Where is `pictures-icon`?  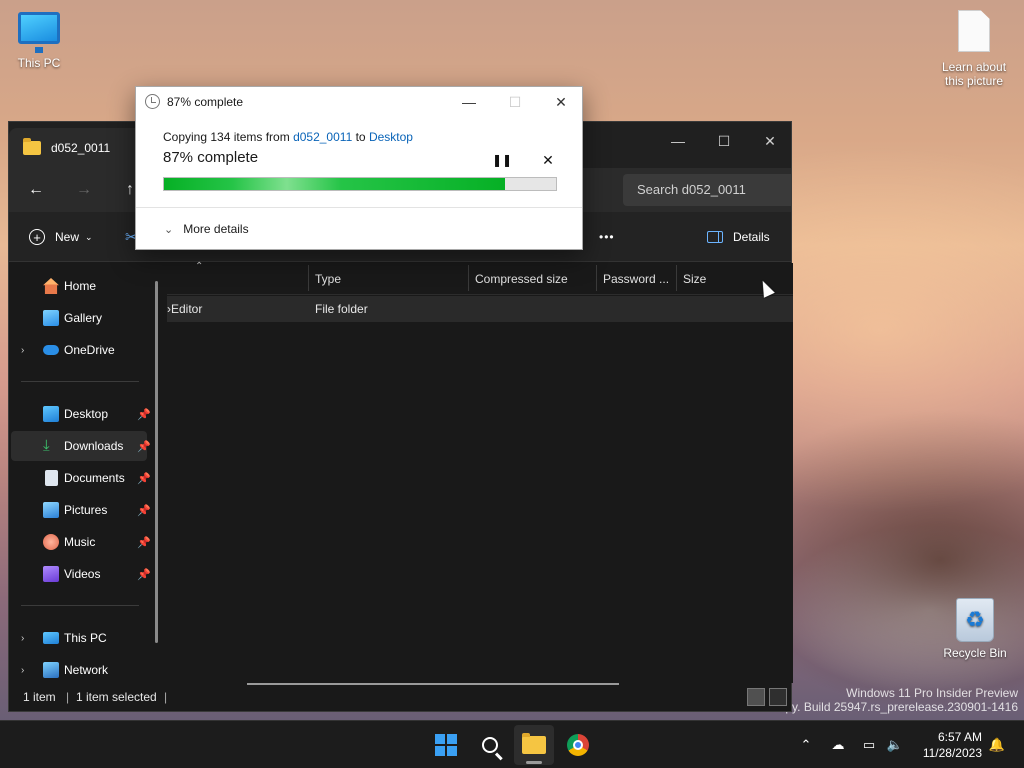 pictures-icon is located at coordinates (51, 510).